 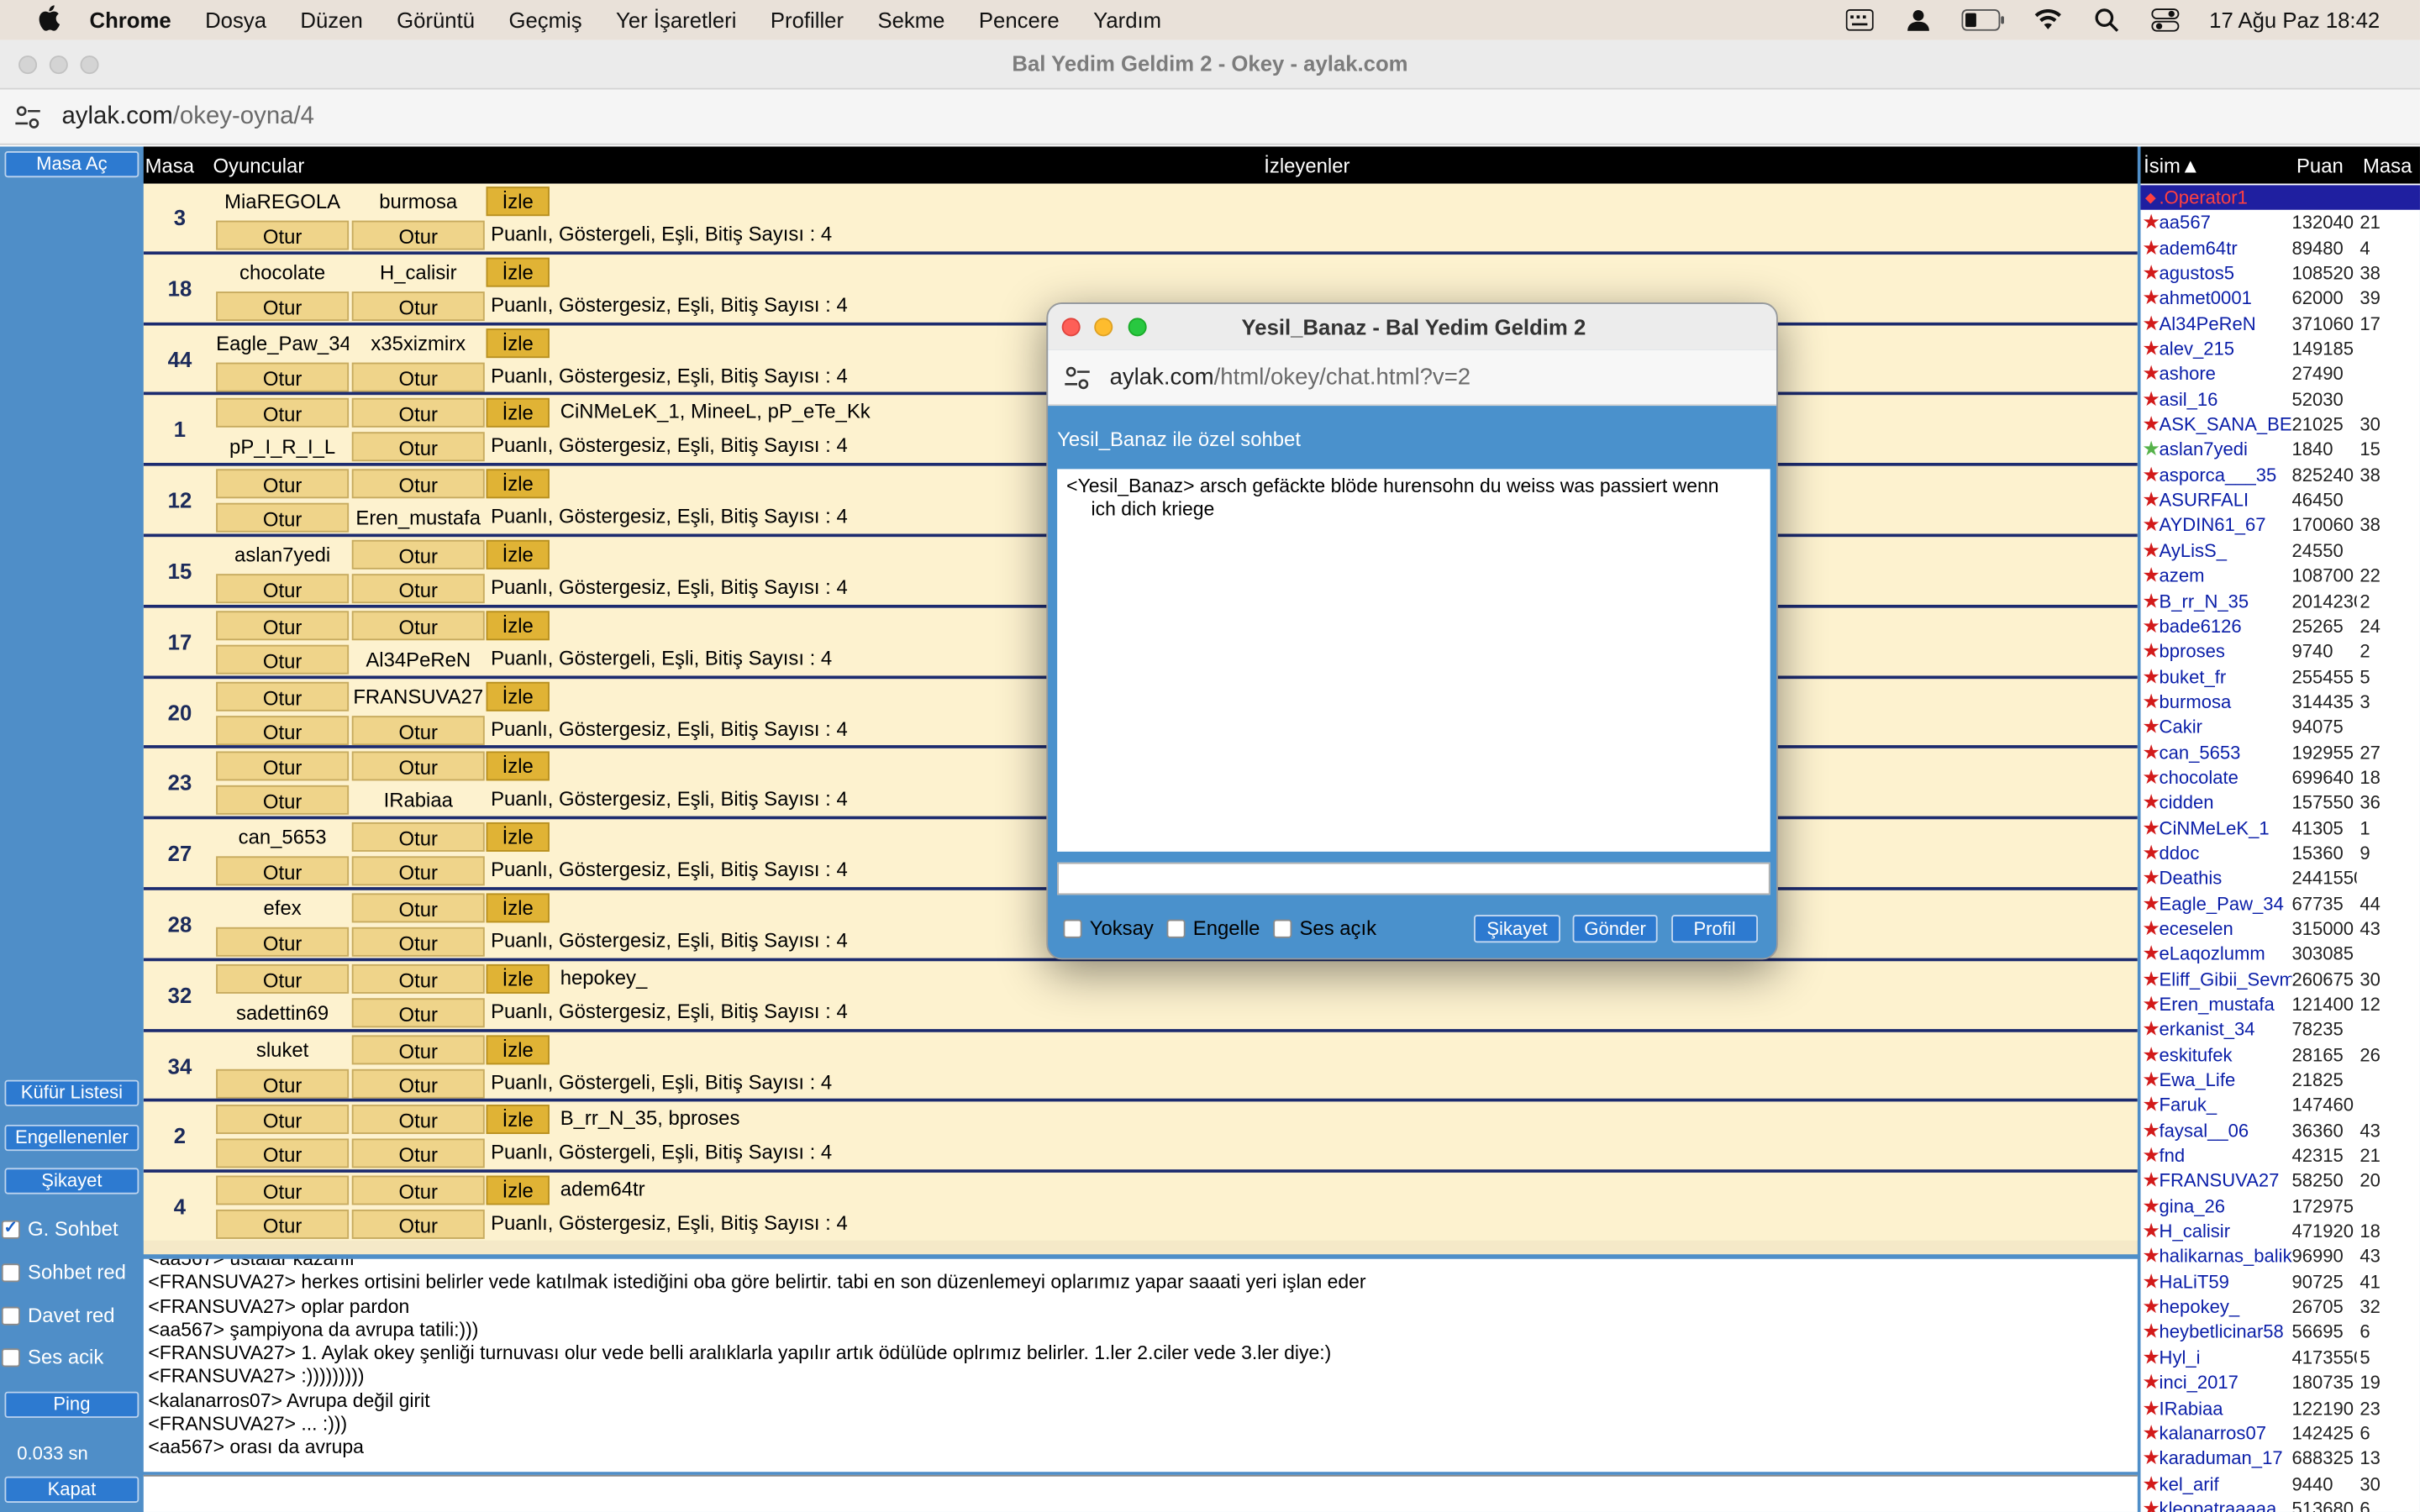 I want to click on invite-reject-checkbox: Davet red, so click(x=58, y=1315).